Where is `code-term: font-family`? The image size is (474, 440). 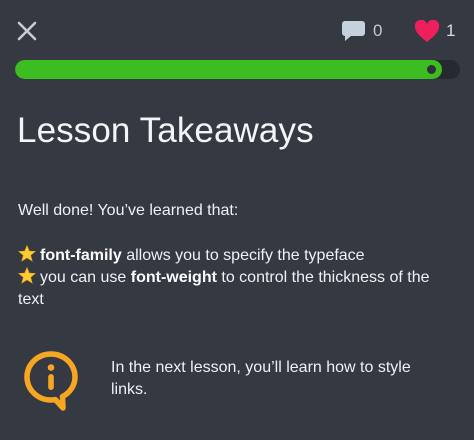 code-term: font-family is located at coordinates (81, 255).